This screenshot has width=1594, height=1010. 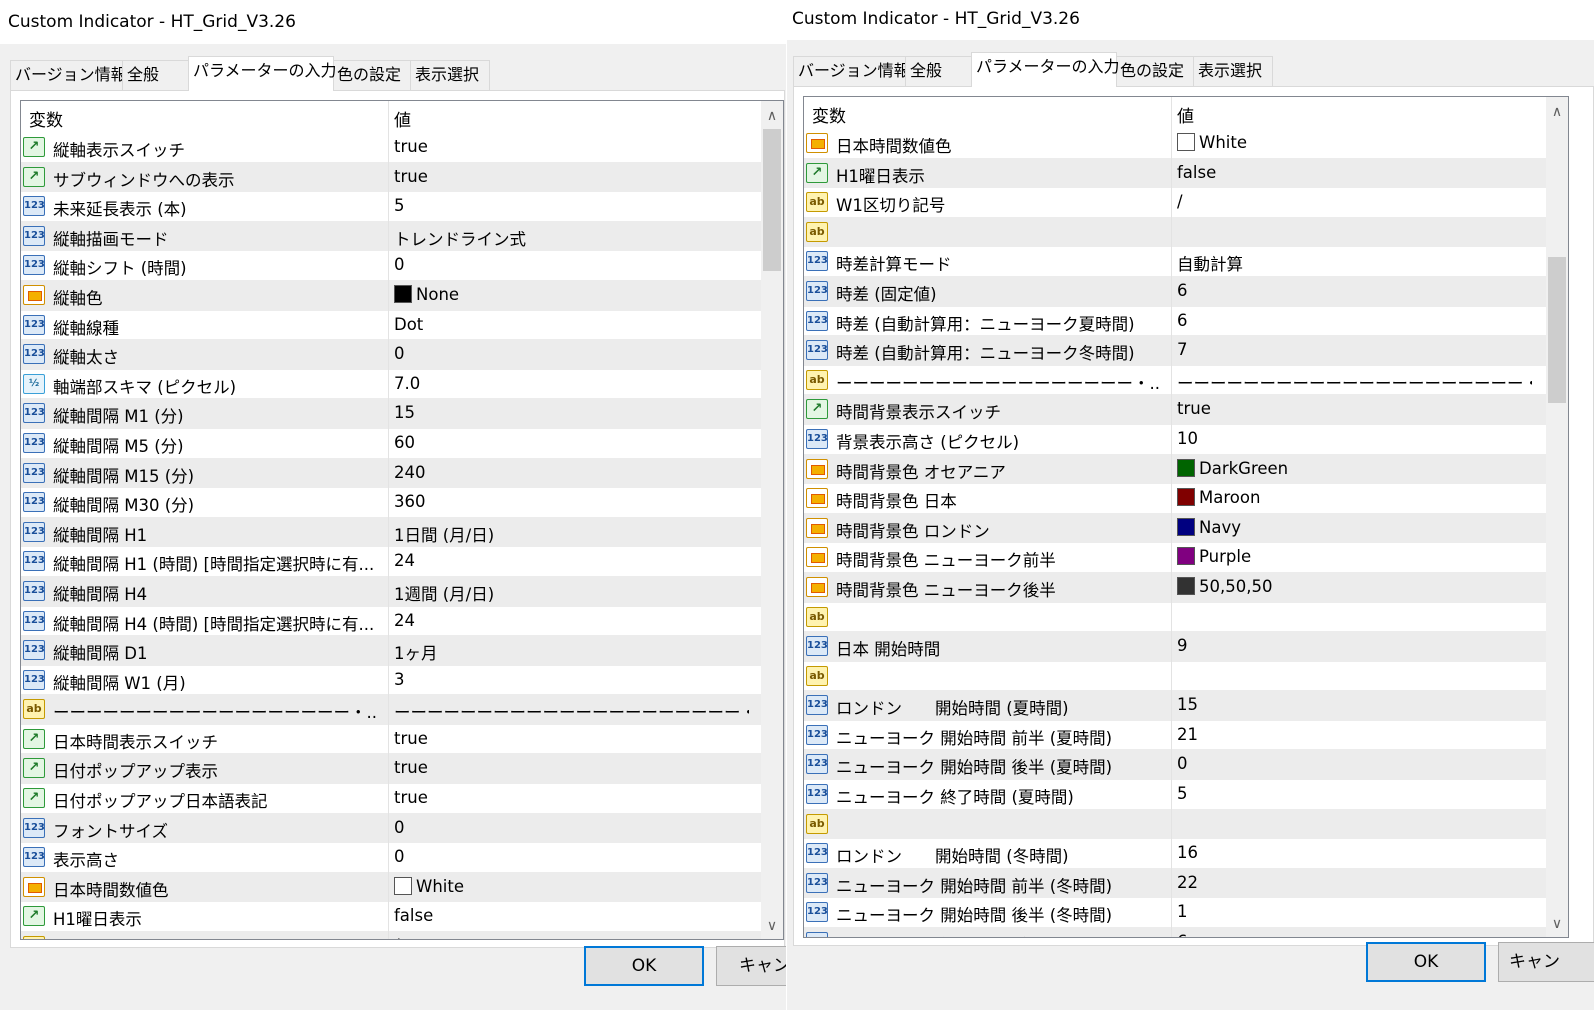 I want to click on parameter-value: 22, so click(x=1354, y=882).